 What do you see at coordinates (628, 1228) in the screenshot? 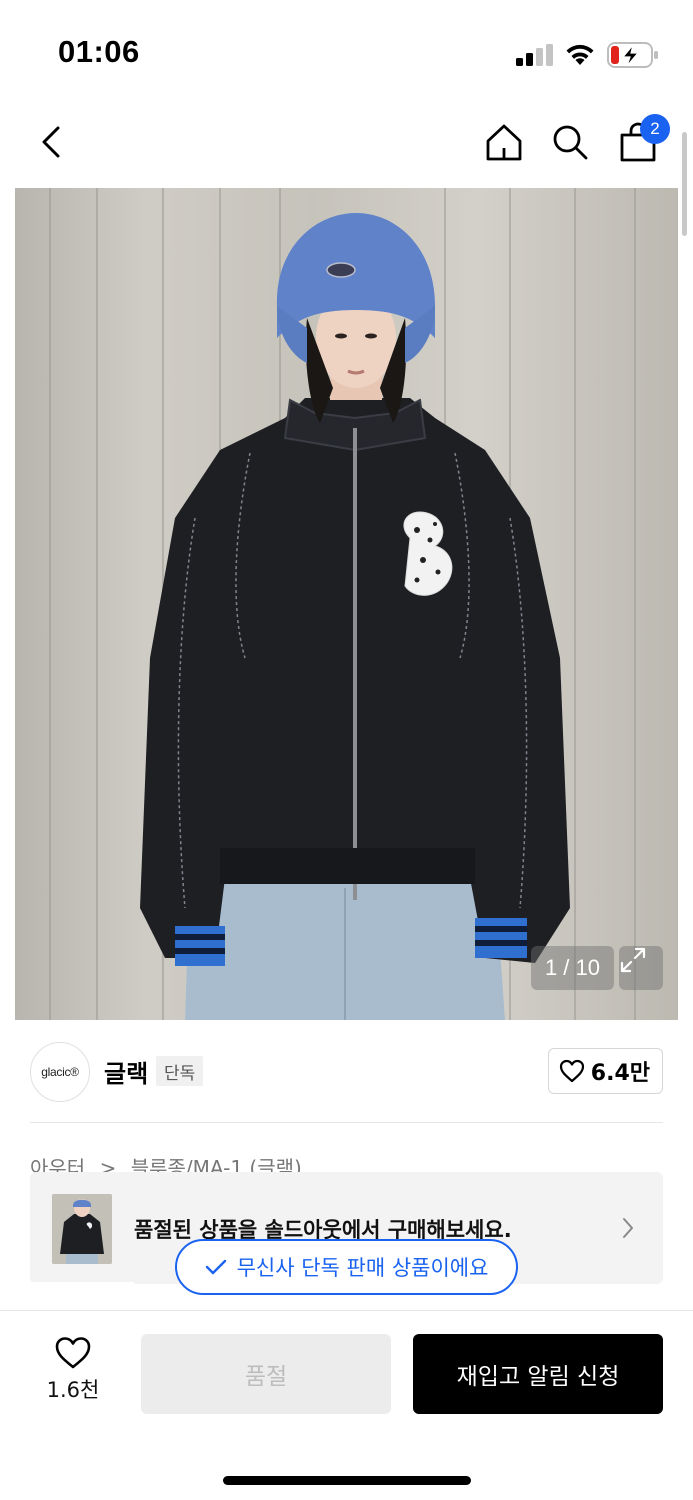
I see `chevron-right-icon` at bounding box center [628, 1228].